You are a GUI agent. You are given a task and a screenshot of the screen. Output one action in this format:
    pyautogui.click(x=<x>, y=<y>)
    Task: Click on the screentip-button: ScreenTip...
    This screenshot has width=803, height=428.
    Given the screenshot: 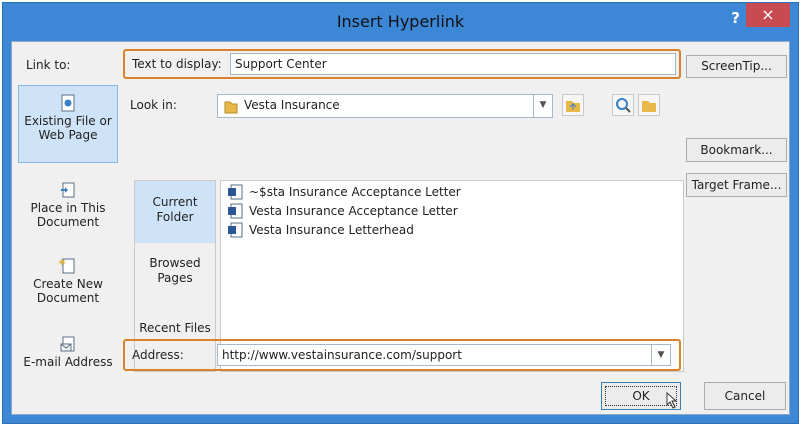 What is the action you would take?
    pyautogui.click(x=736, y=66)
    